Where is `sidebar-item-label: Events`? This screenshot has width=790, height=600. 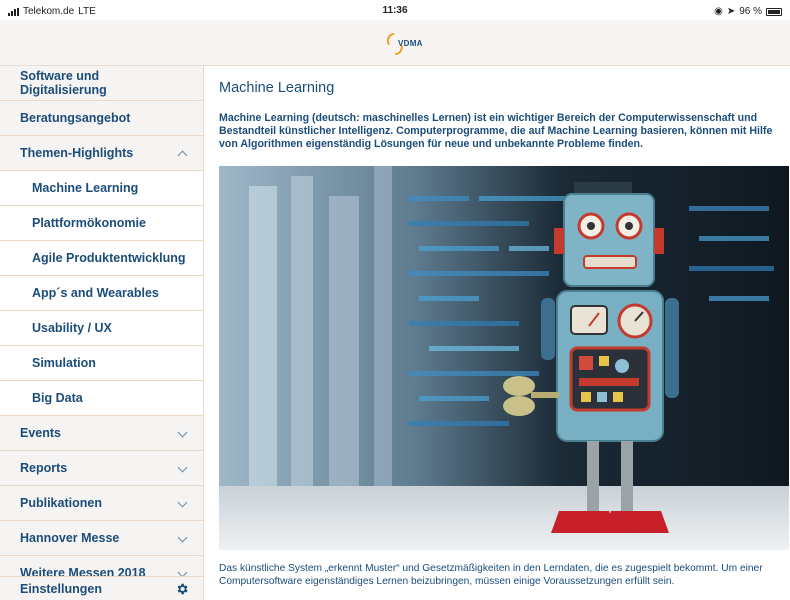 sidebar-item-label: Events is located at coordinates (40, 433).